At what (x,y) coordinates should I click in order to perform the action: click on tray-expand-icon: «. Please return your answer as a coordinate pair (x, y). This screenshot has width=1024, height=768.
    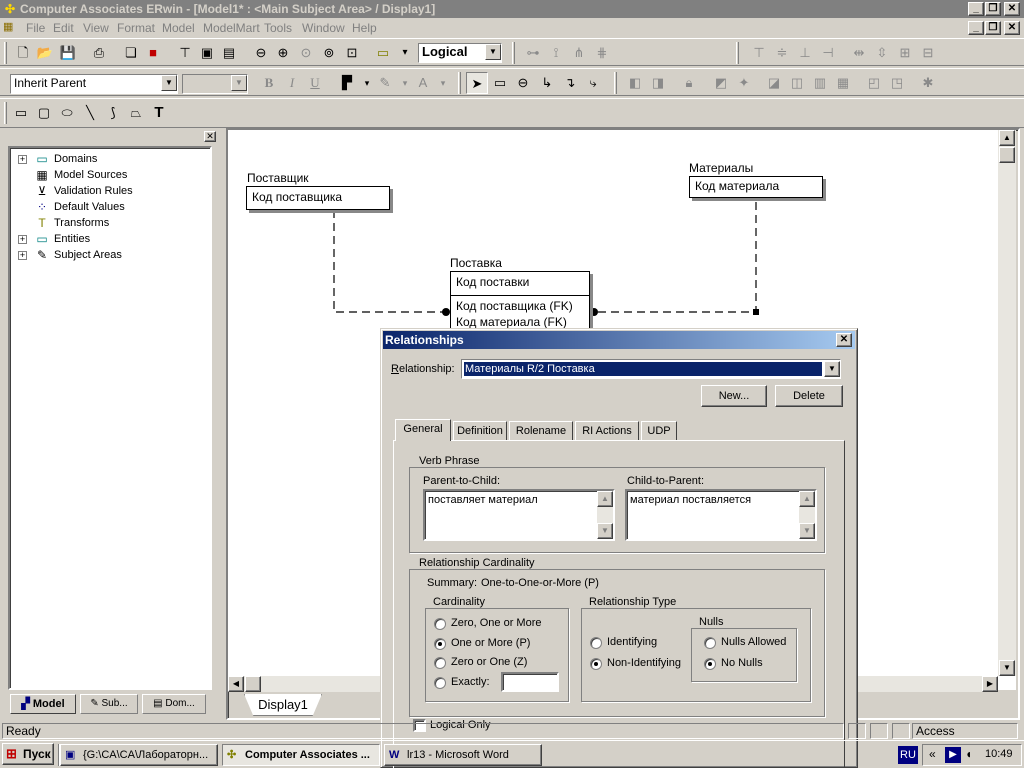
    Looking at the image, I should click on (932, 754).